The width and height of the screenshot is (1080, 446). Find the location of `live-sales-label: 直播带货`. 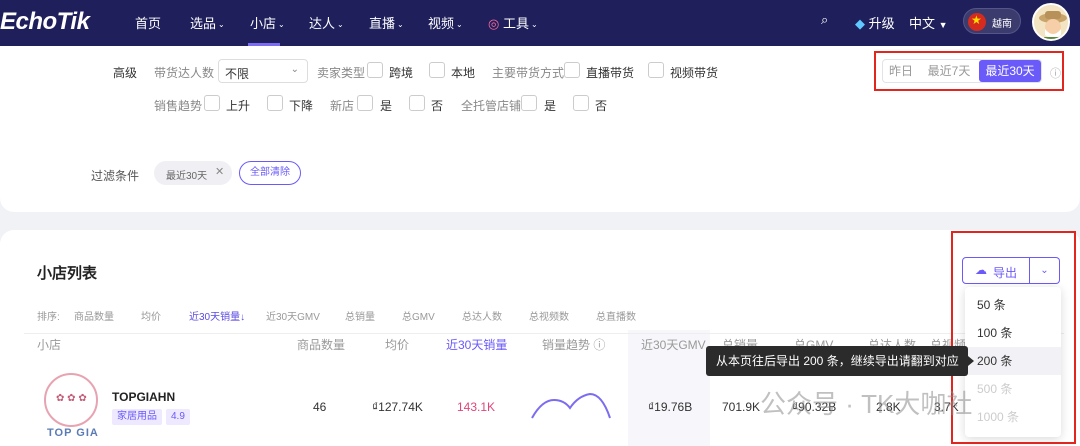

live-sales-label: 直播带货 is located at coordinates (610, 73).